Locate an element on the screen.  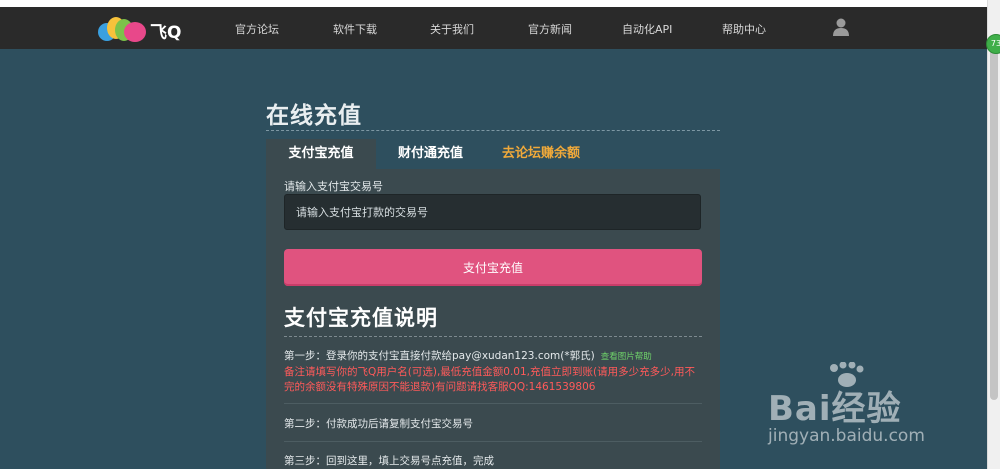
nav-item-api: 自动化API is located at coordinates (647, 29).